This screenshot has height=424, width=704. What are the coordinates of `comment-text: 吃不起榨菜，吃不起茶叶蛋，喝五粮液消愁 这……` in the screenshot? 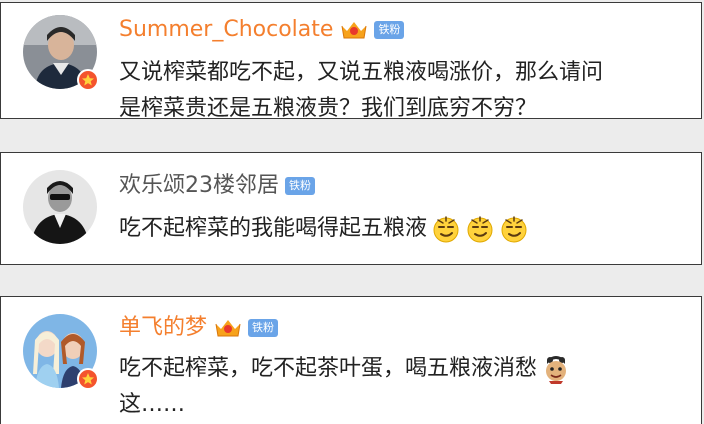 It's located at (399, 387).